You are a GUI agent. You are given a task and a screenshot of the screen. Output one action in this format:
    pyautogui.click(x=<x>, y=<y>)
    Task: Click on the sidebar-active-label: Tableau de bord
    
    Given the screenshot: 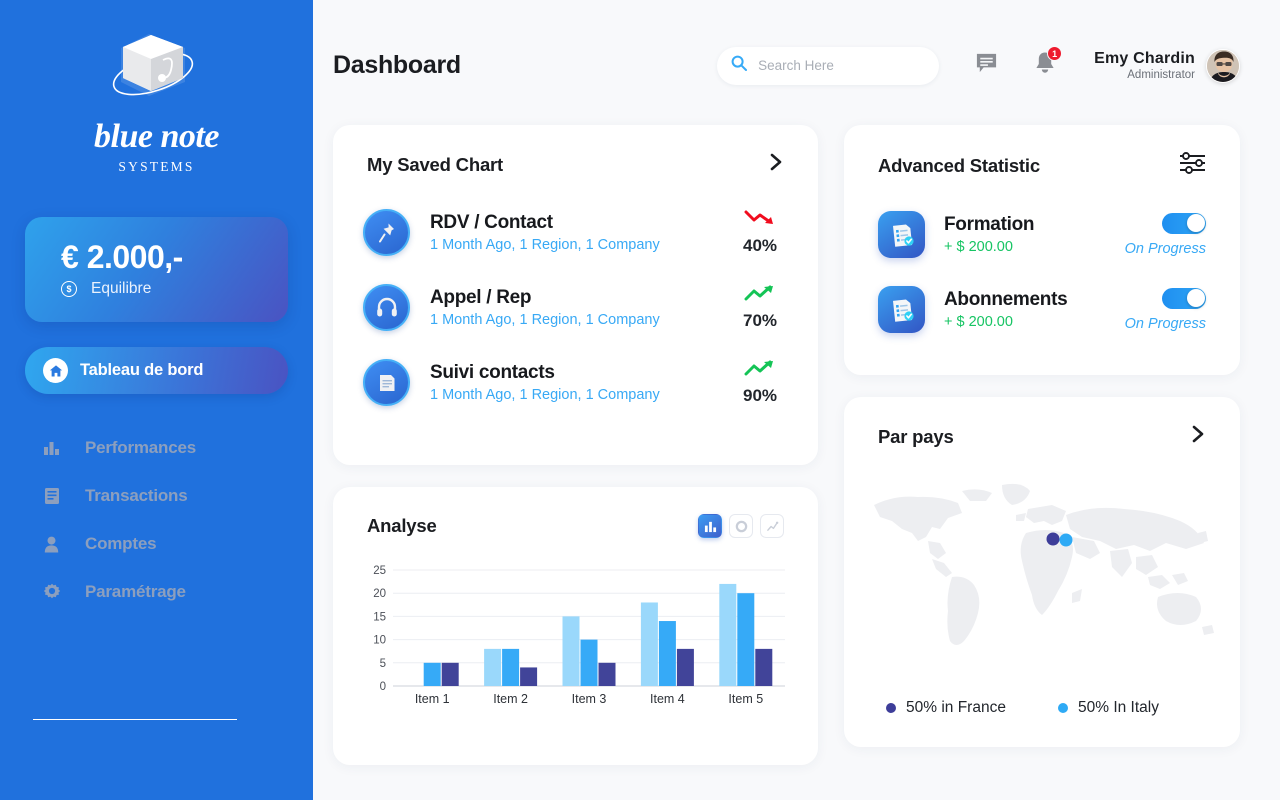 What is the action you would take?
    pyautogui.click(x=142, y=370)
    